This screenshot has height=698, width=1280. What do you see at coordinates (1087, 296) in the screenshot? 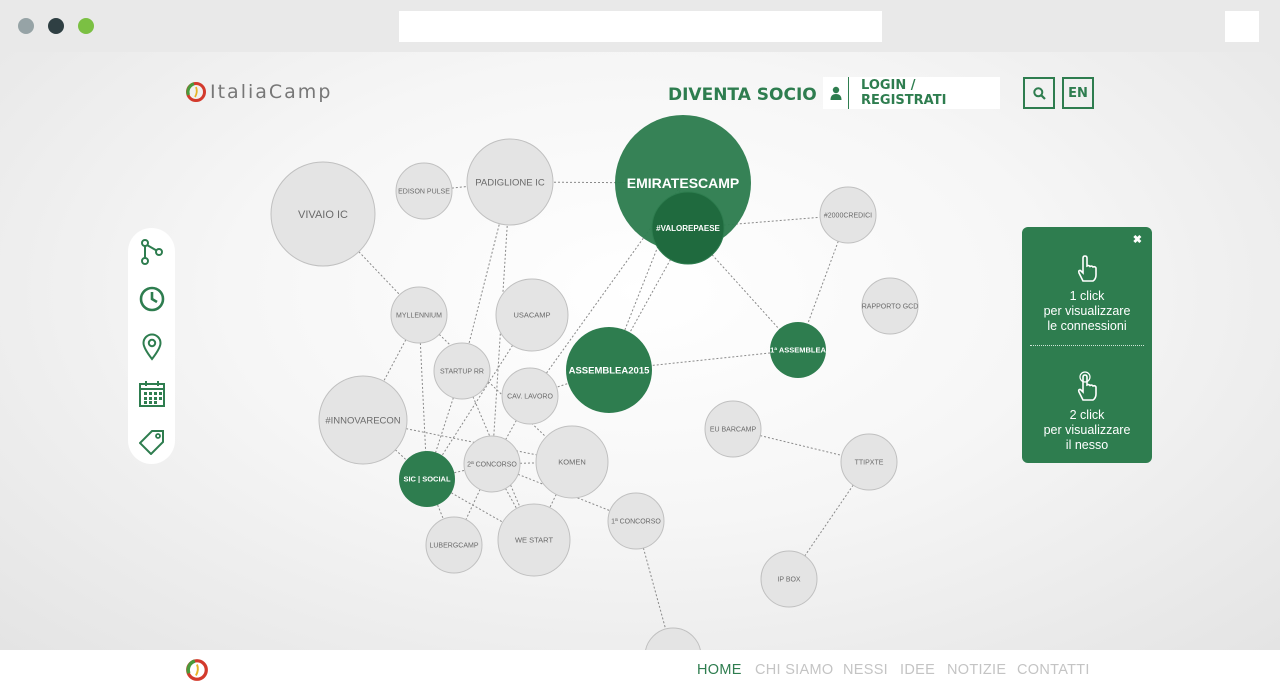
I see `click1-line1: 1 click` at bounding box center [1087, 296].